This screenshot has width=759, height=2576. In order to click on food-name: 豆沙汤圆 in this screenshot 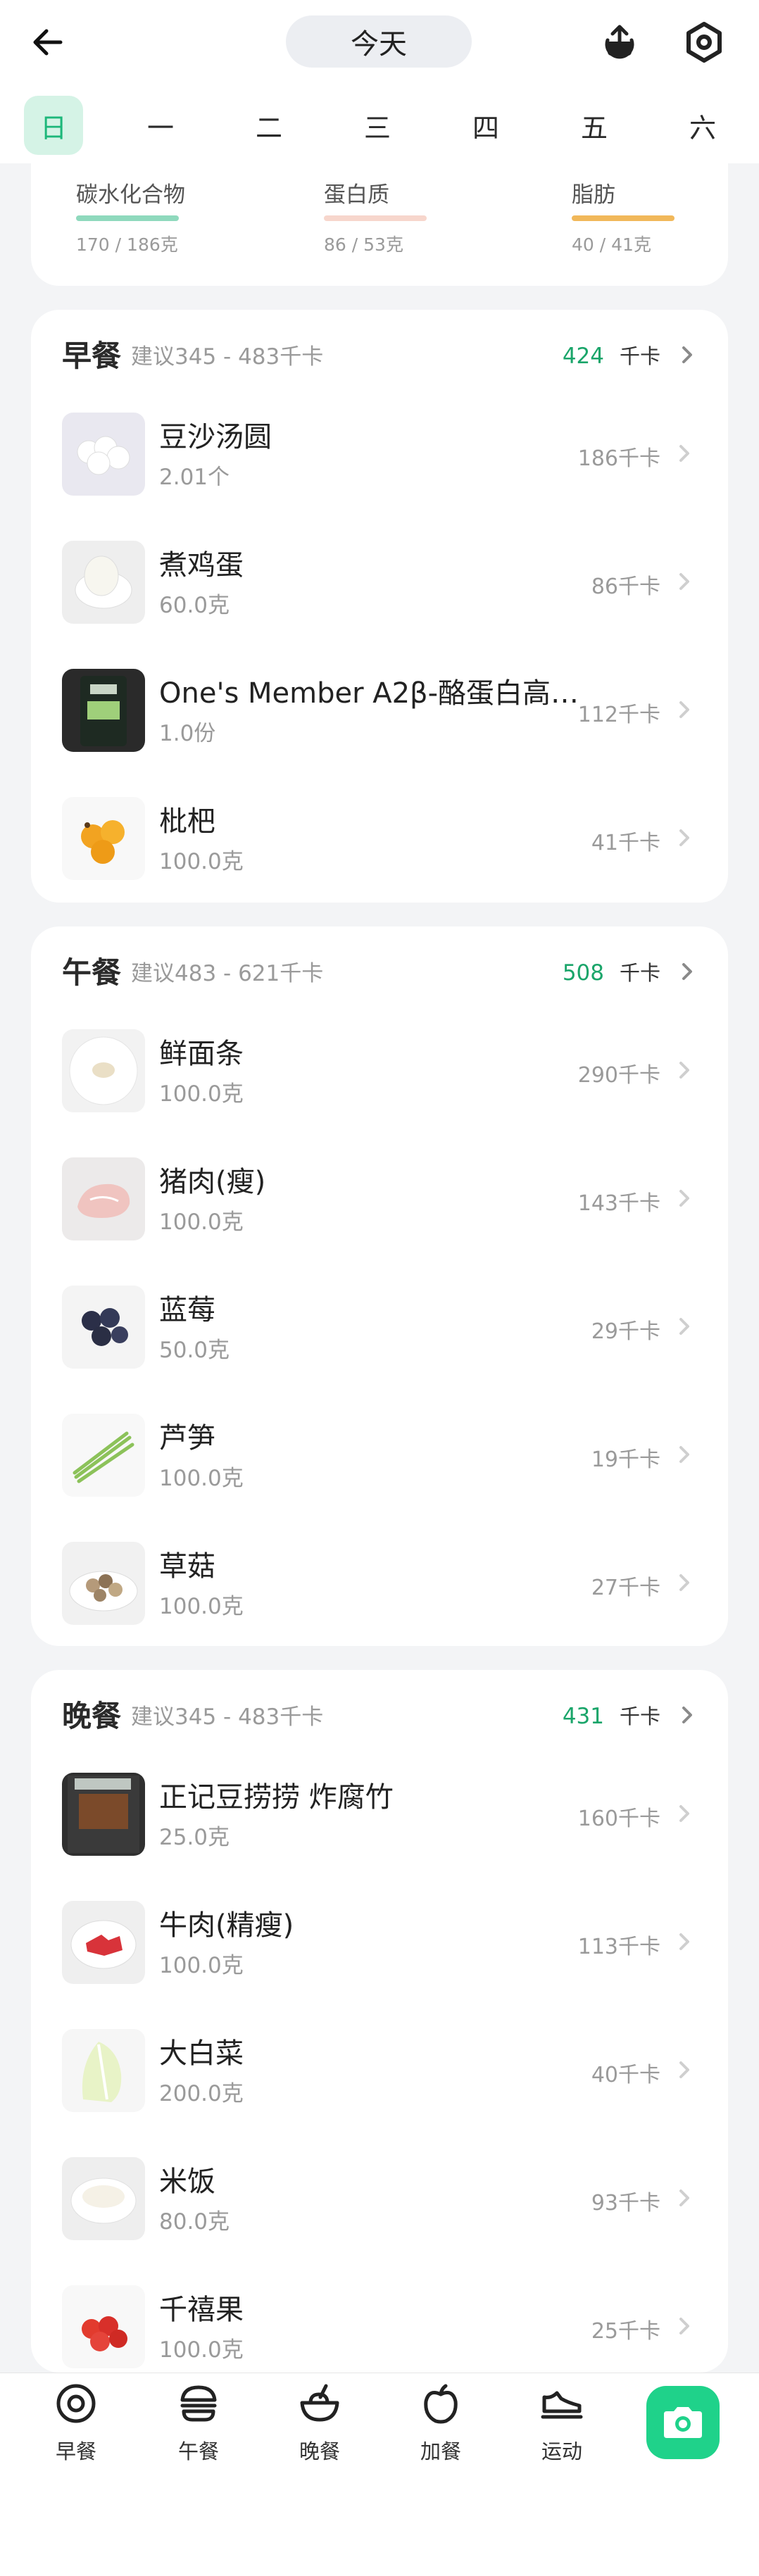, I will do `click(215, 437)`.